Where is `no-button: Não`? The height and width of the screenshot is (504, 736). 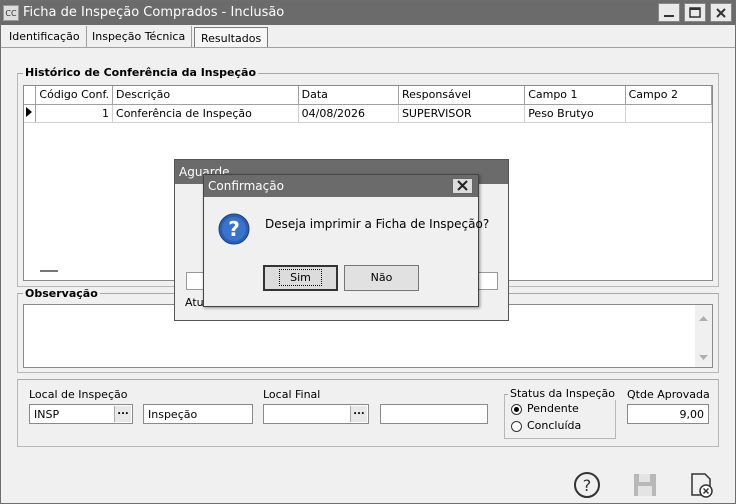 no-button: Não is located at coordinates (381, 278).